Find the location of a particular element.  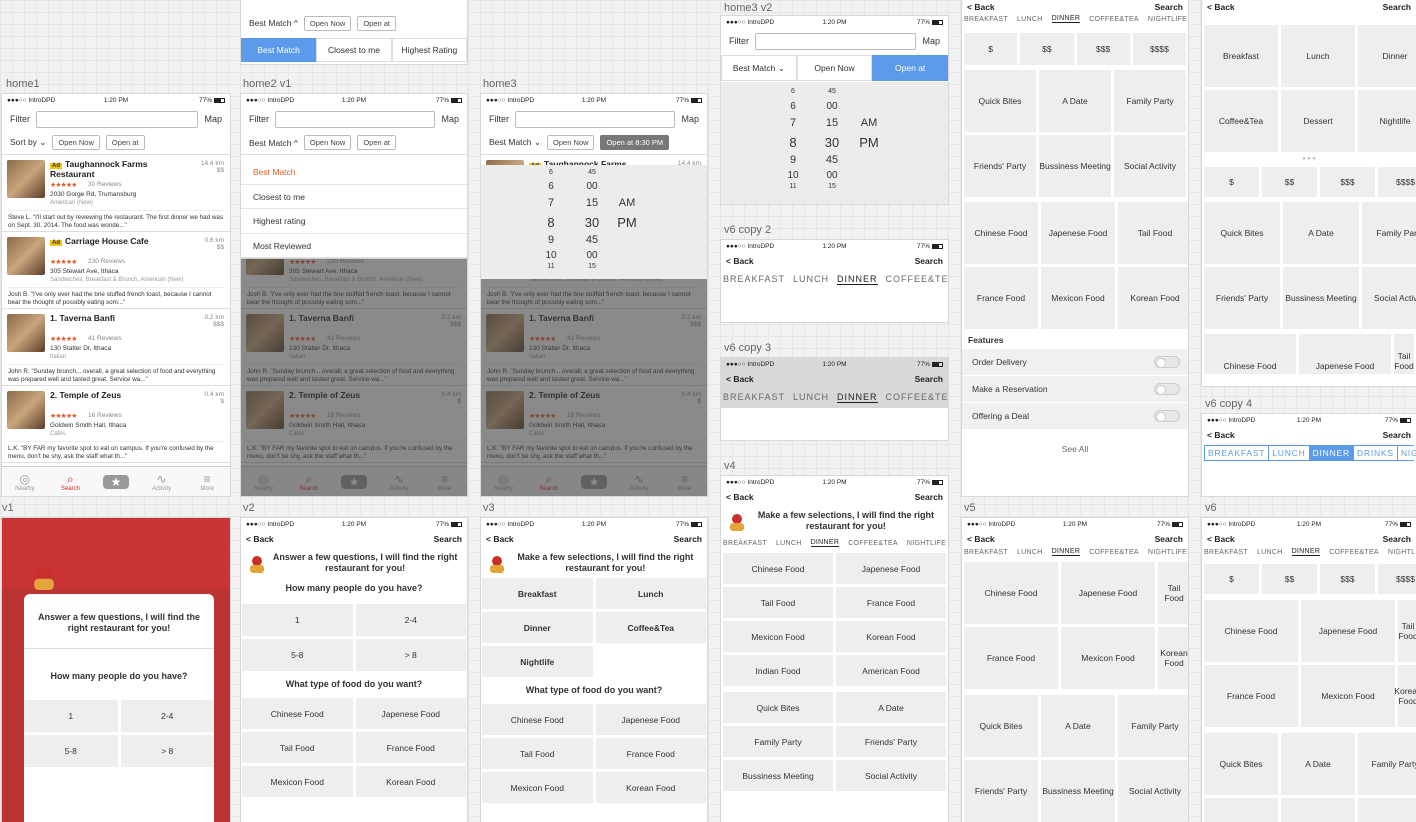

seg-best-match: Best Match is located at coordinates (279, 50).